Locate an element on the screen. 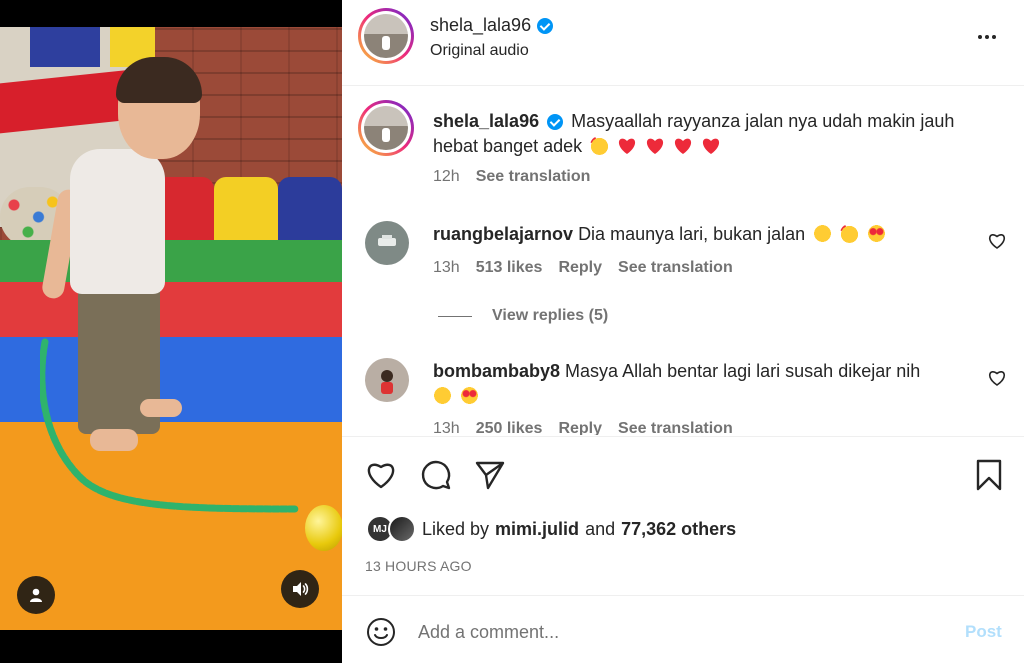  comment-content: Dia maunya lari, bukan jalan is located at coordinates (692, 234).